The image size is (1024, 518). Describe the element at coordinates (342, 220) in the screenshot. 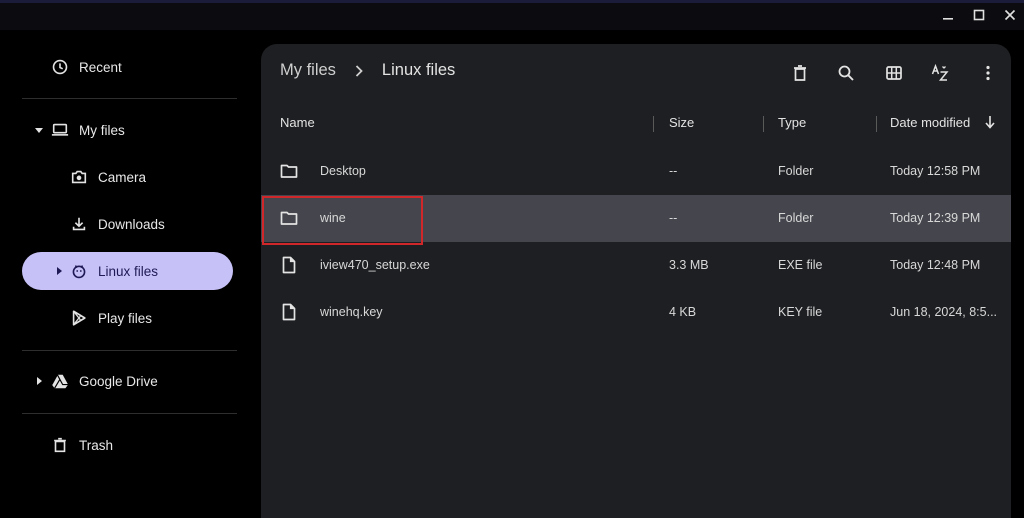

I see `annotation-highlight-box` at that location.